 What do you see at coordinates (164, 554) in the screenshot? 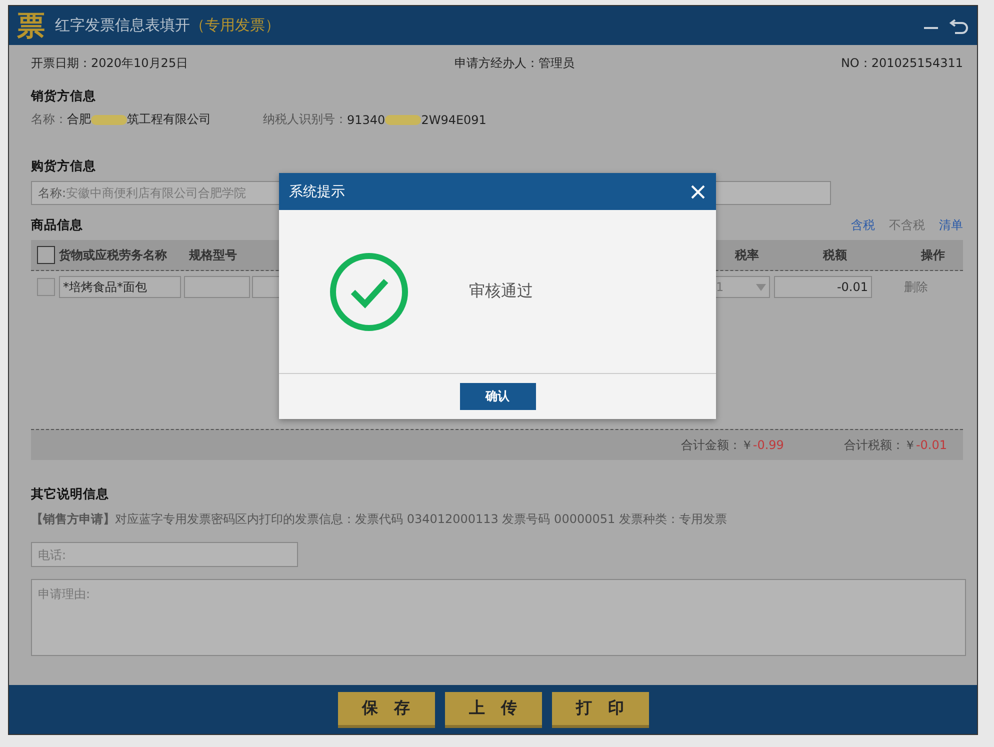
I see `phone-field: 电话:` at bounding box center [164, 554].